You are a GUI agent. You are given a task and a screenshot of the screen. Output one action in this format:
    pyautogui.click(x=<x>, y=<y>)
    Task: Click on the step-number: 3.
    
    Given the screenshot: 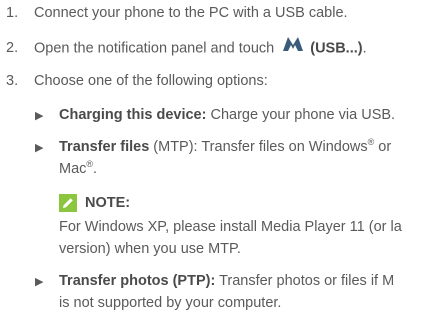 What is the action you would take?
    pyautogui.click(x=12, y=81)
    